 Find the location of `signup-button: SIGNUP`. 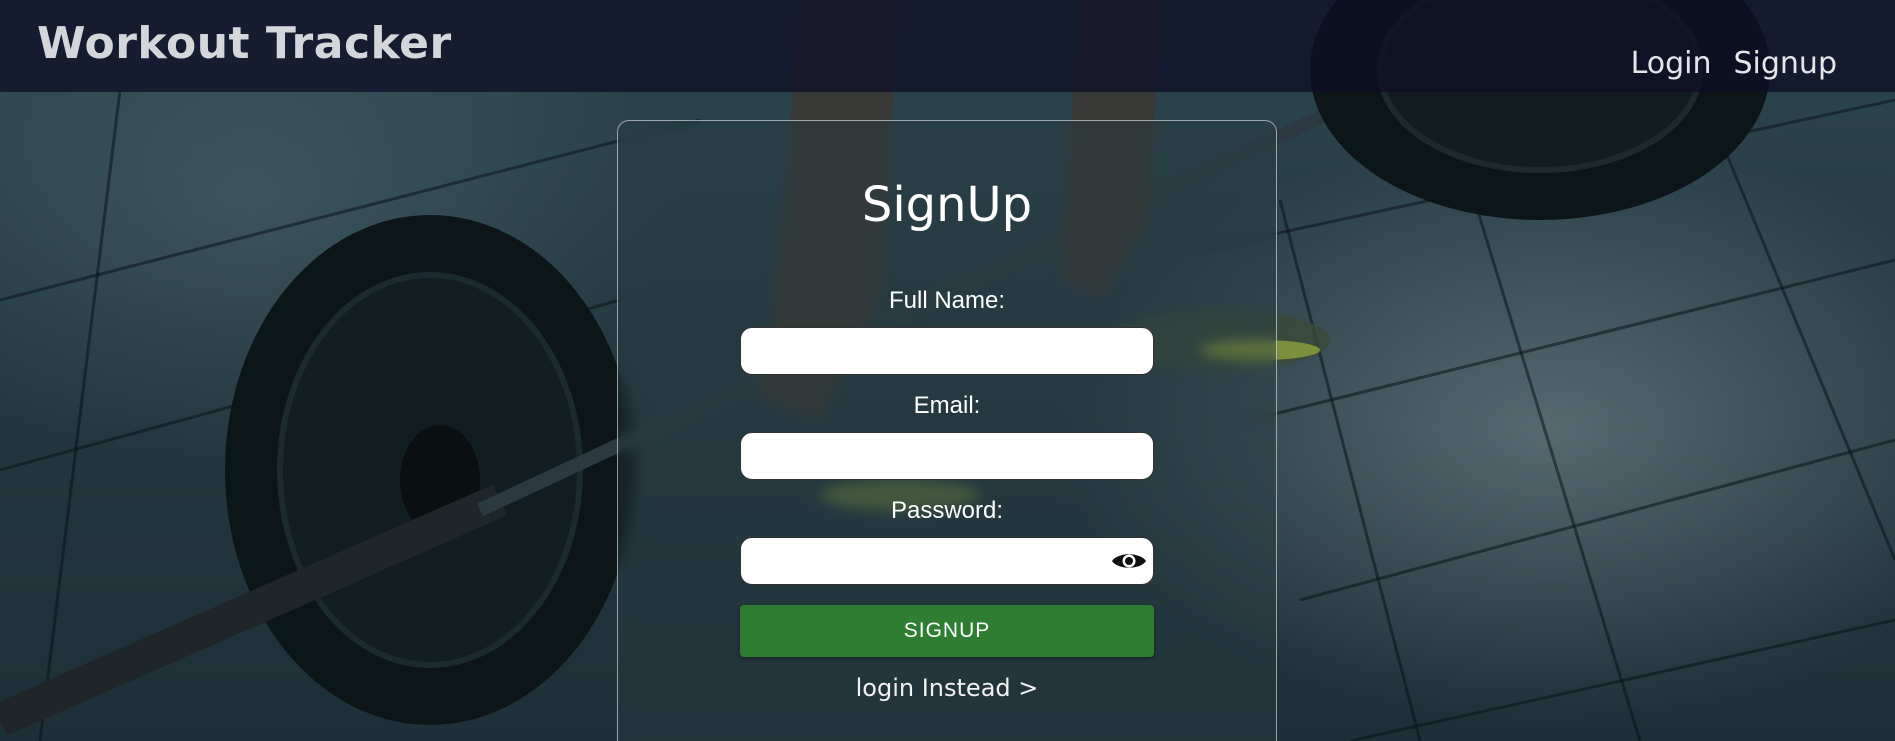

signup-button: SIGNUP is located at coordinates (947, 631).